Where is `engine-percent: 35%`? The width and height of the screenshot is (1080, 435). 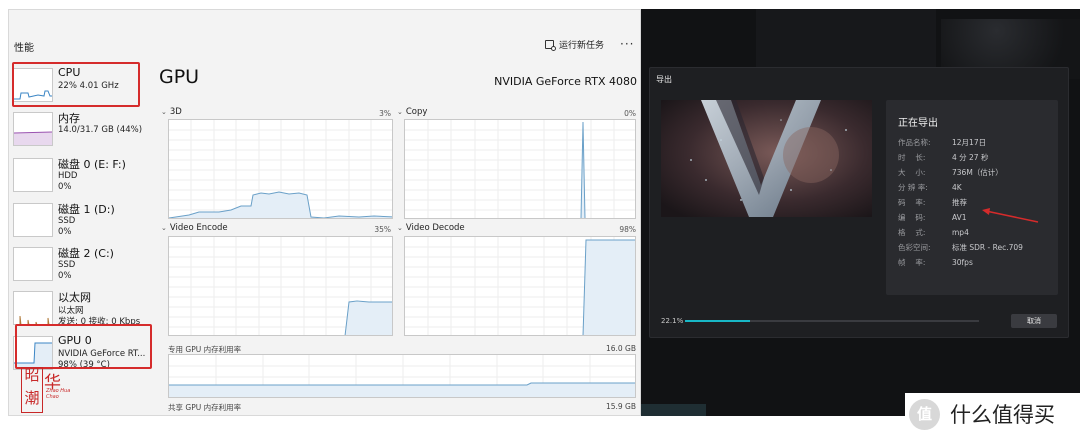
engine-percent: 35% is located at coordinates (382, 229).